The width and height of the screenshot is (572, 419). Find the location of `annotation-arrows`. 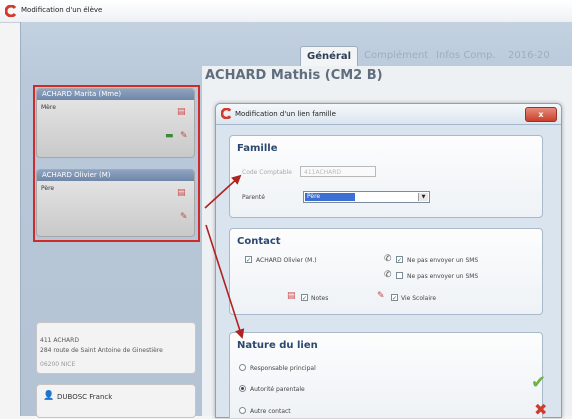

annotation-arrows is located at coordinates (224, 256).